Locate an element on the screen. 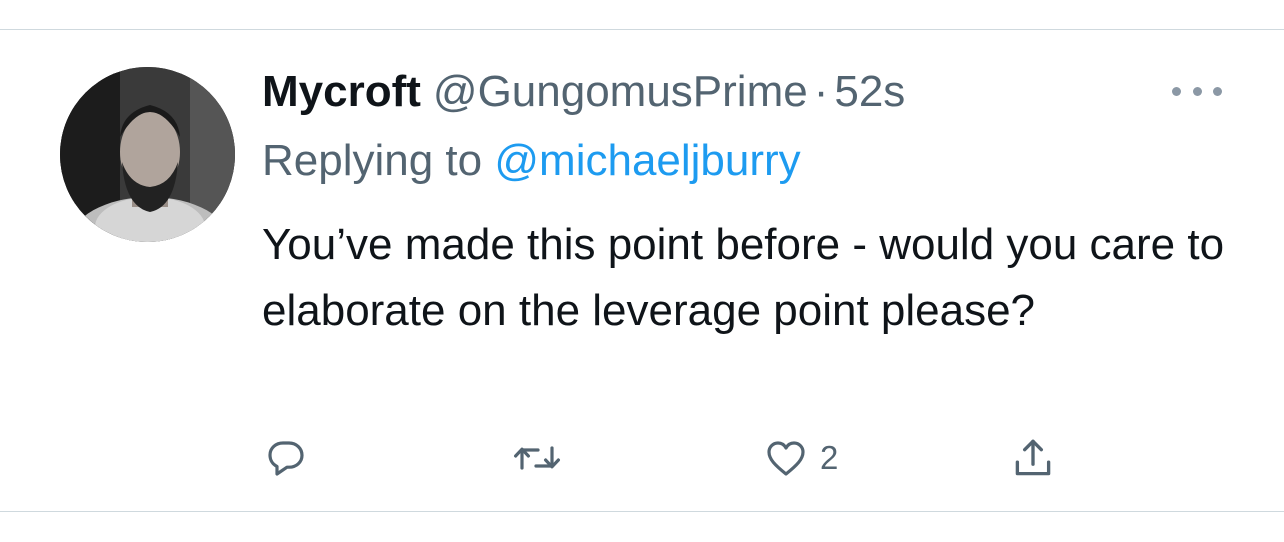 The height and width of the screenshot is (542, 1284). avatar is located at coordinates (147, 154).